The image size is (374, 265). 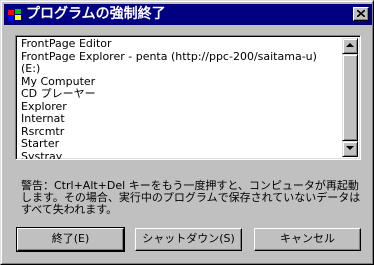 I want to click on arrow-down-icon, so click(x=350, y=148).